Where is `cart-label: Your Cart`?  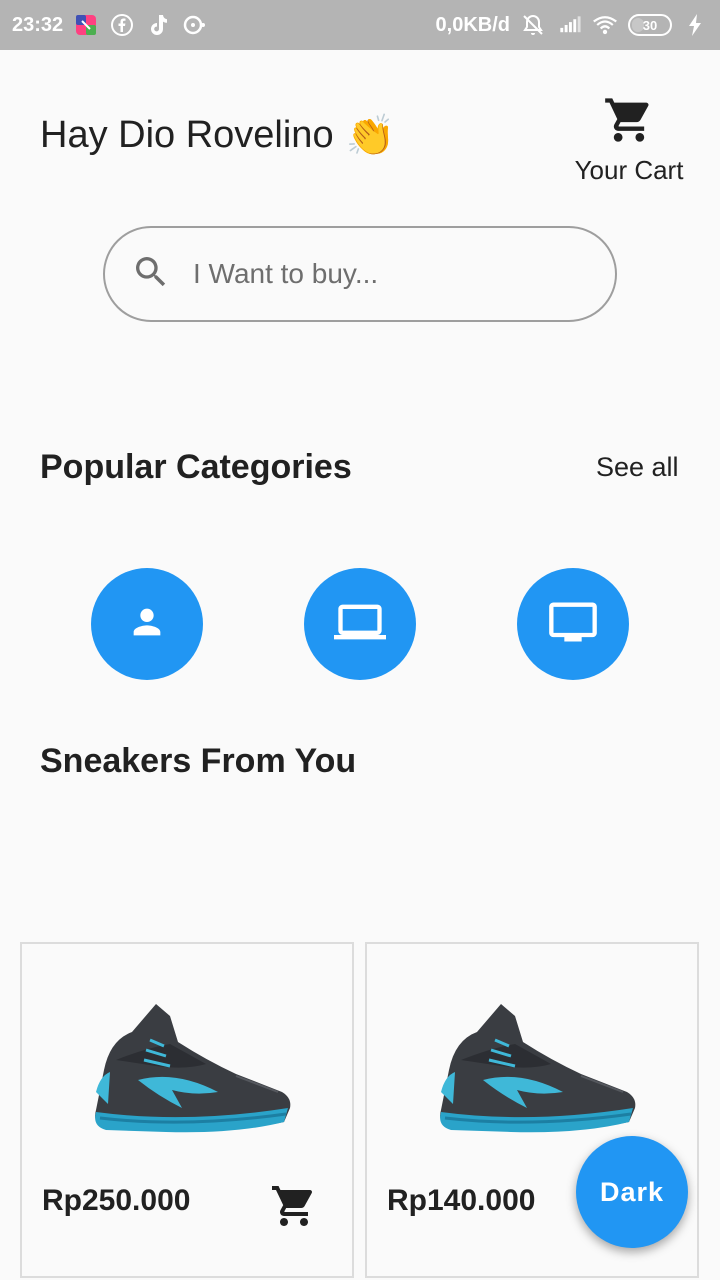
cart-label: Your Cart is located at coordinates (629, 170).